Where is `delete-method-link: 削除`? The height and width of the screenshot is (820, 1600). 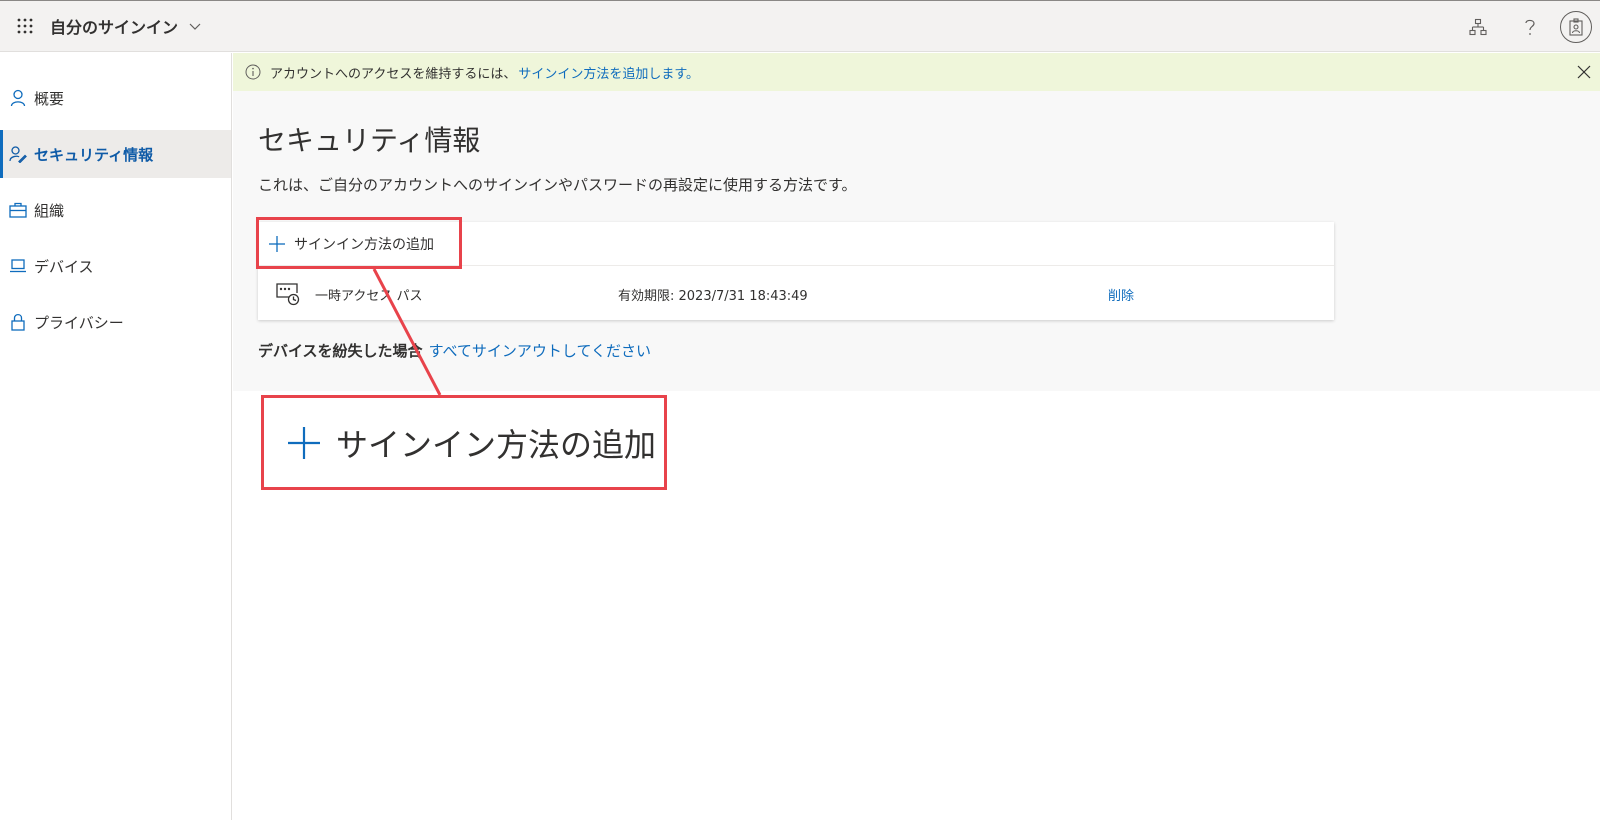 delete-method-link: 削除 is located at coordinates (1121, 294).